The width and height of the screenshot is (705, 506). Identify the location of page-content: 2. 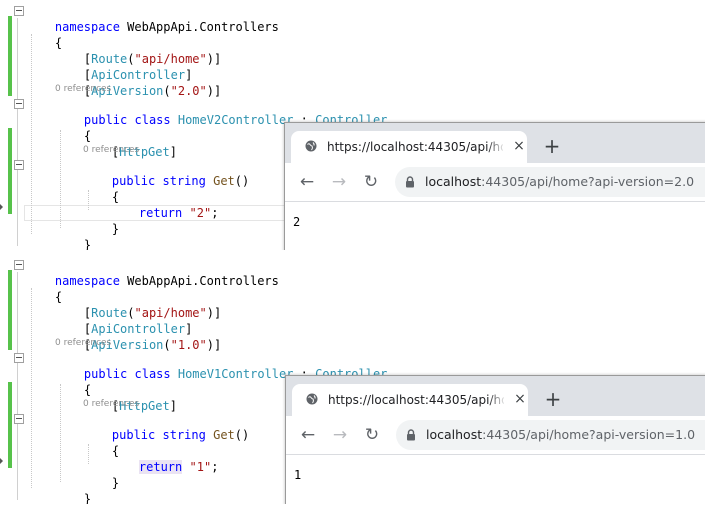
(297, 222).